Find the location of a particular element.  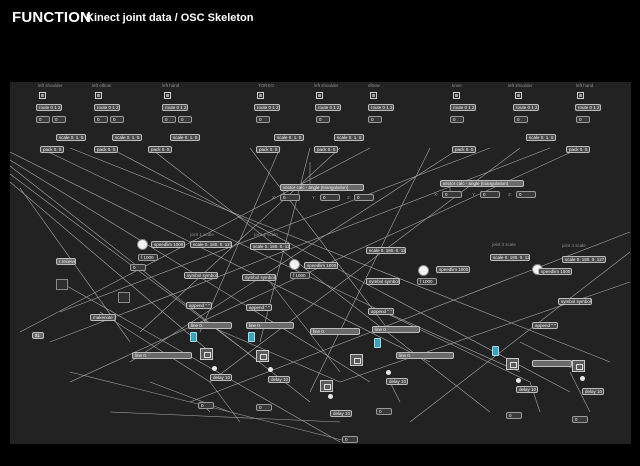

vector-calc-object: vector calc - angle (triangulation) is located at coordinates (482, 183).